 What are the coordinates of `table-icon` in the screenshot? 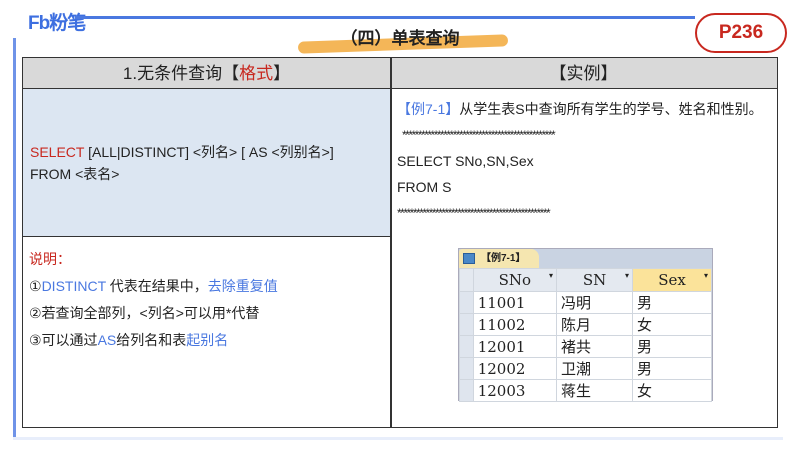 It's located at (469, 258).